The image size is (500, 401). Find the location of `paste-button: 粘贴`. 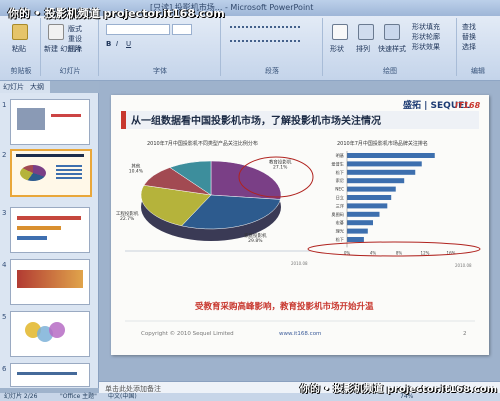

paste-button: 粘贴 is located at coordinates (19, 49).